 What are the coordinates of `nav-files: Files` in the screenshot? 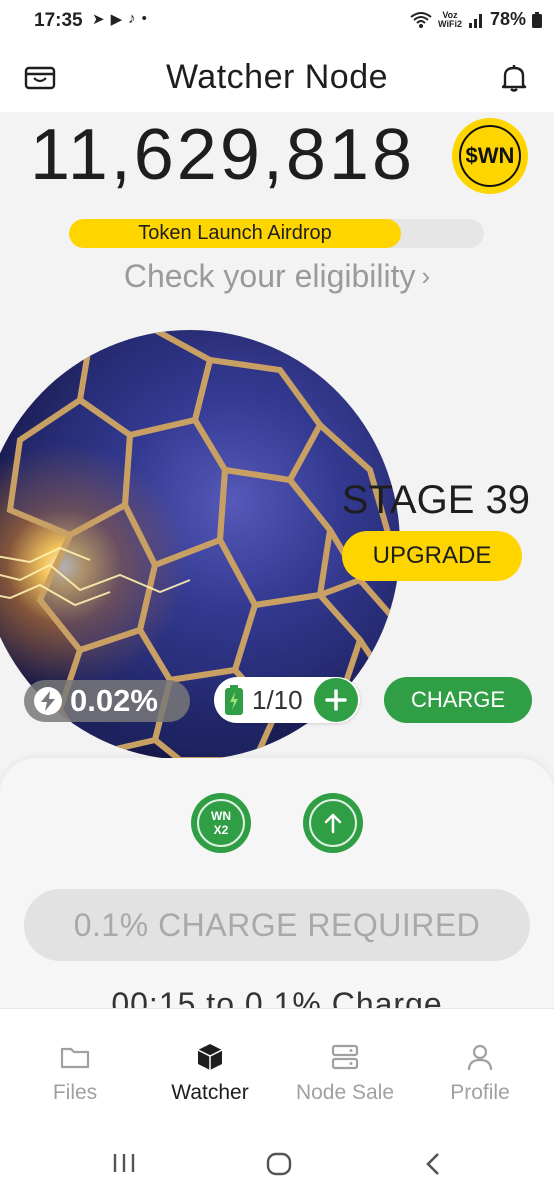 It's located at (75, 1064).